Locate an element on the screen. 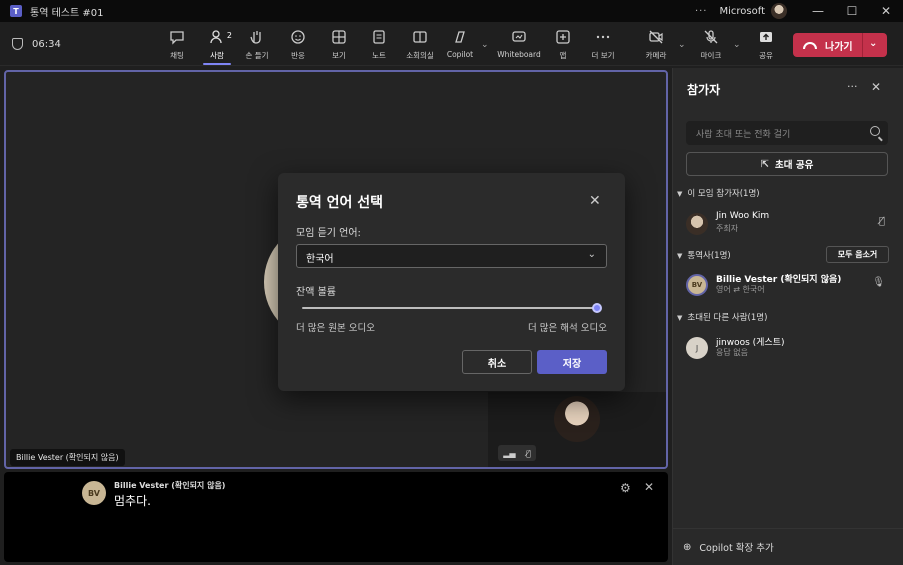 Image resolution: width=903 pixels, height=565 pixels. reactions-button: 반응 is located at coordinates (298, 44).